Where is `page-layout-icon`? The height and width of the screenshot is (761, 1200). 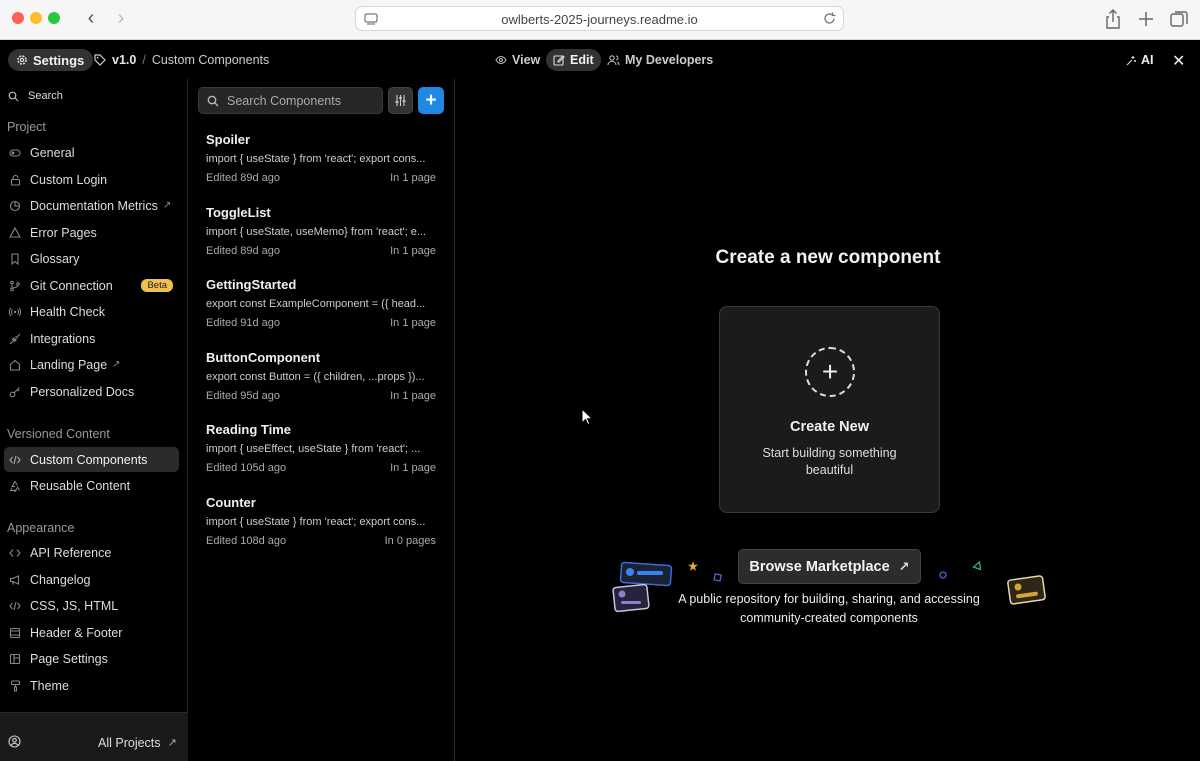
page-layout-icon is located at coordinates (15, 659).